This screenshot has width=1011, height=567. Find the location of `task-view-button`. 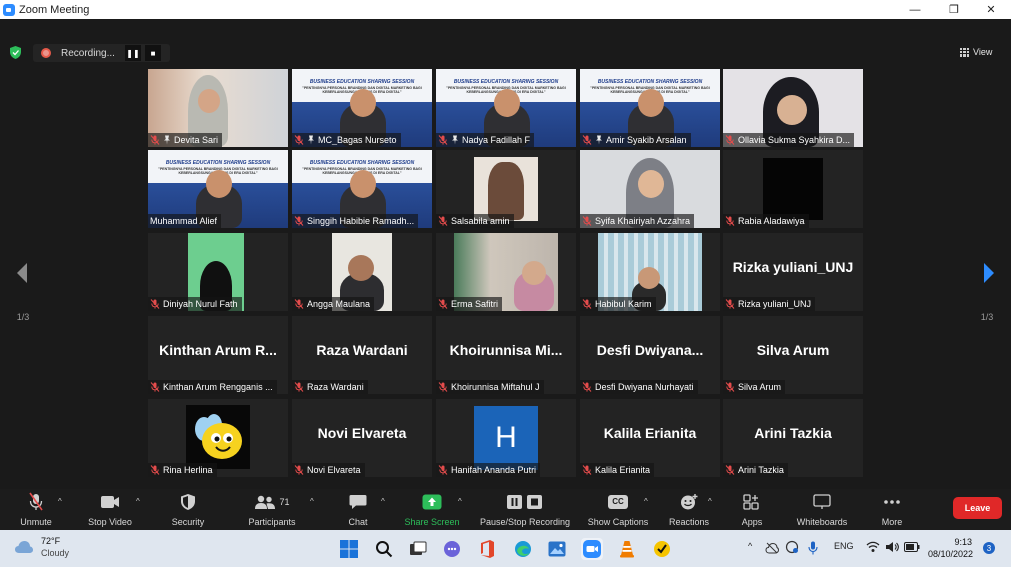

task-view-button is located at coordinates (418, 549).